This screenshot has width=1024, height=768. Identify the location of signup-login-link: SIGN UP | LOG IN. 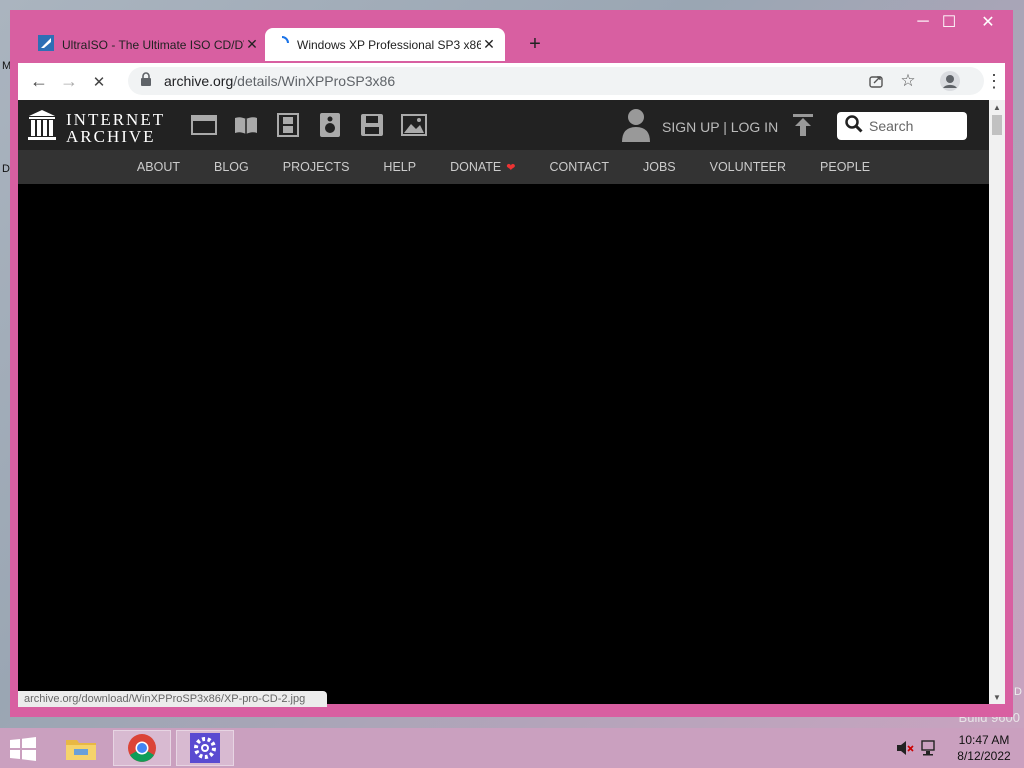
(720, 127).